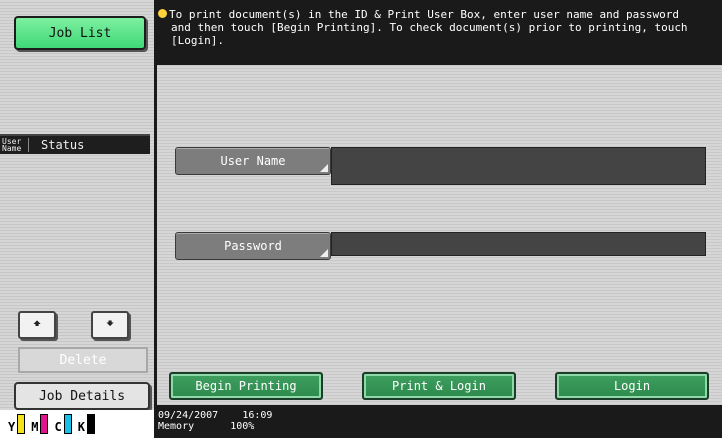 This screenshot has width=722, height=438. I want to click on delete-button: Delete, so click(83, 360).